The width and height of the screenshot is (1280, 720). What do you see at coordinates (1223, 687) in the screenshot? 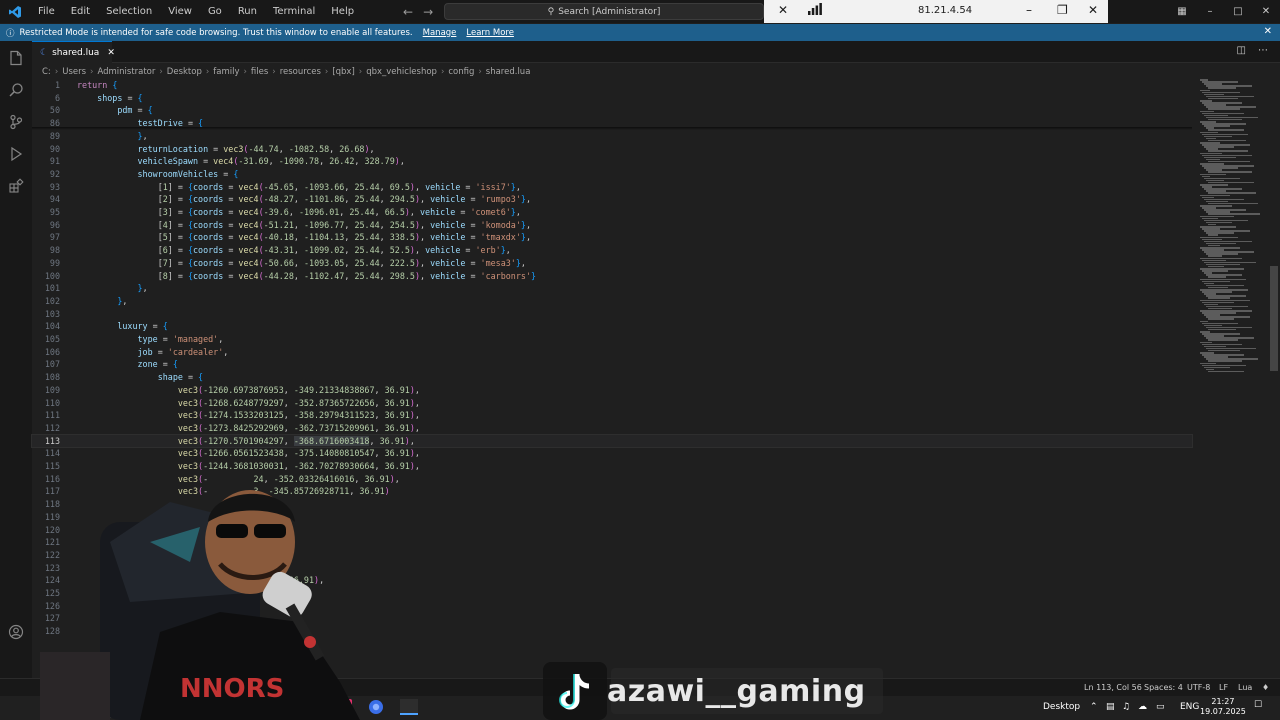
I see `status-eol: LF` at bounding box center [1223, 687].